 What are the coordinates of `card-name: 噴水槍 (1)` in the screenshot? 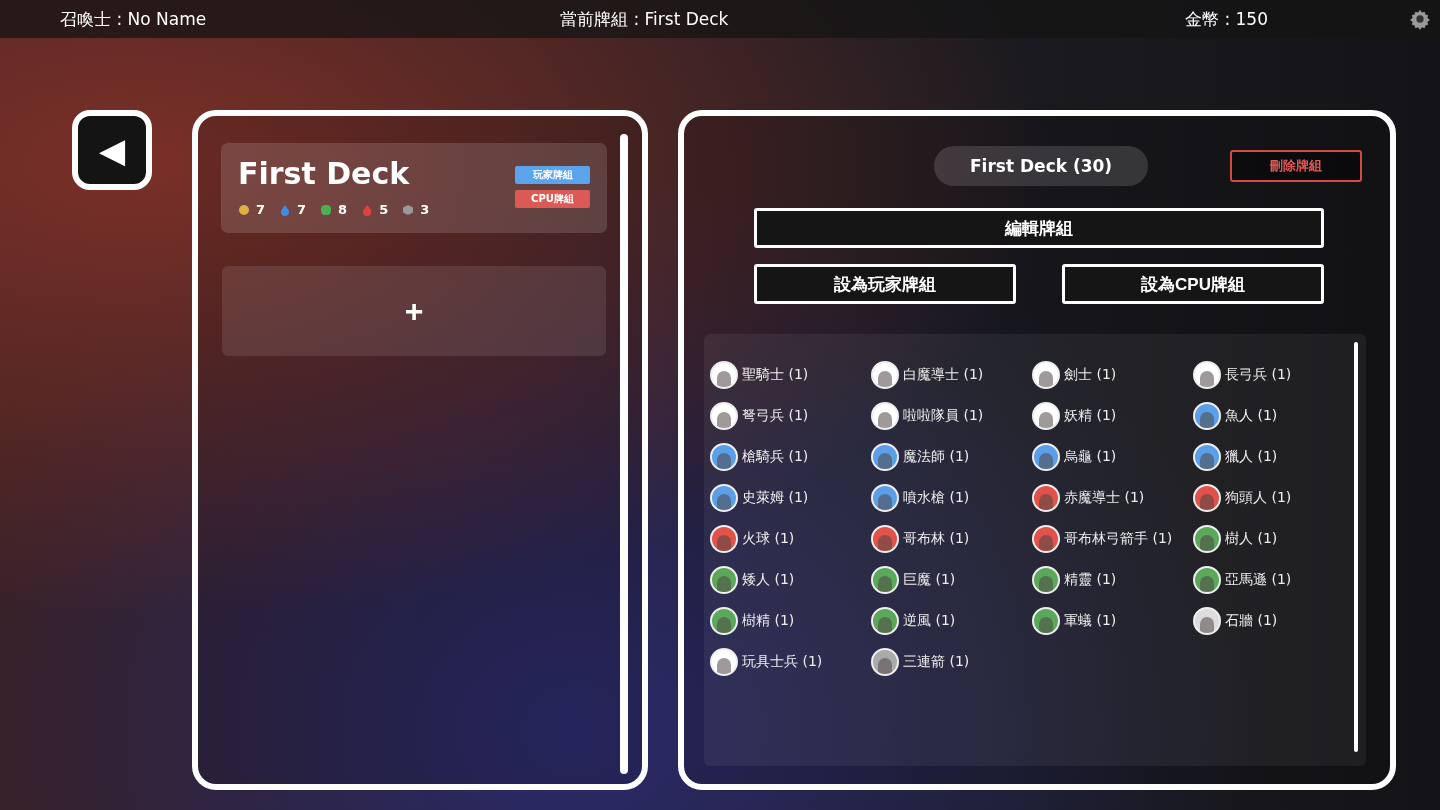 It's located at (936, 497).